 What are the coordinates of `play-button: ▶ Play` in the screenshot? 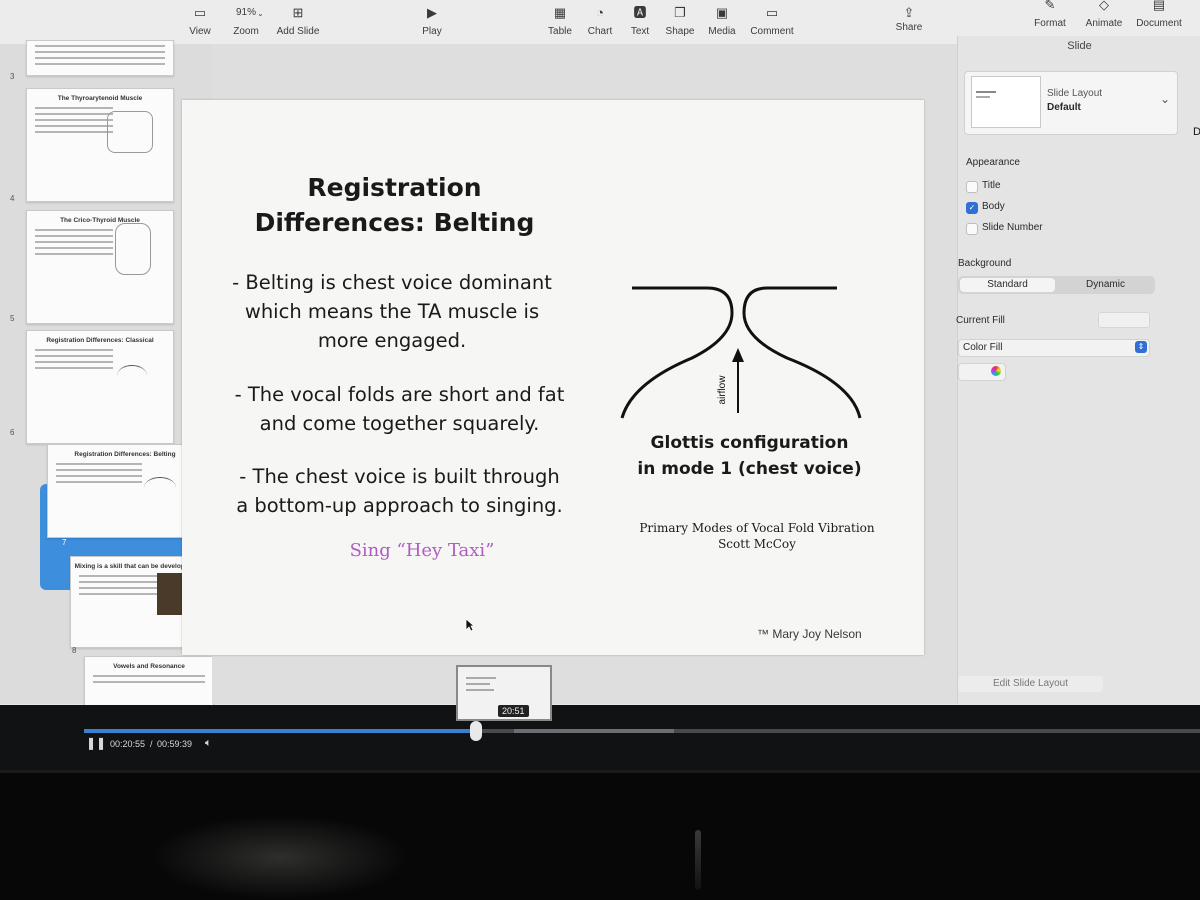 It's located at (432, 20).